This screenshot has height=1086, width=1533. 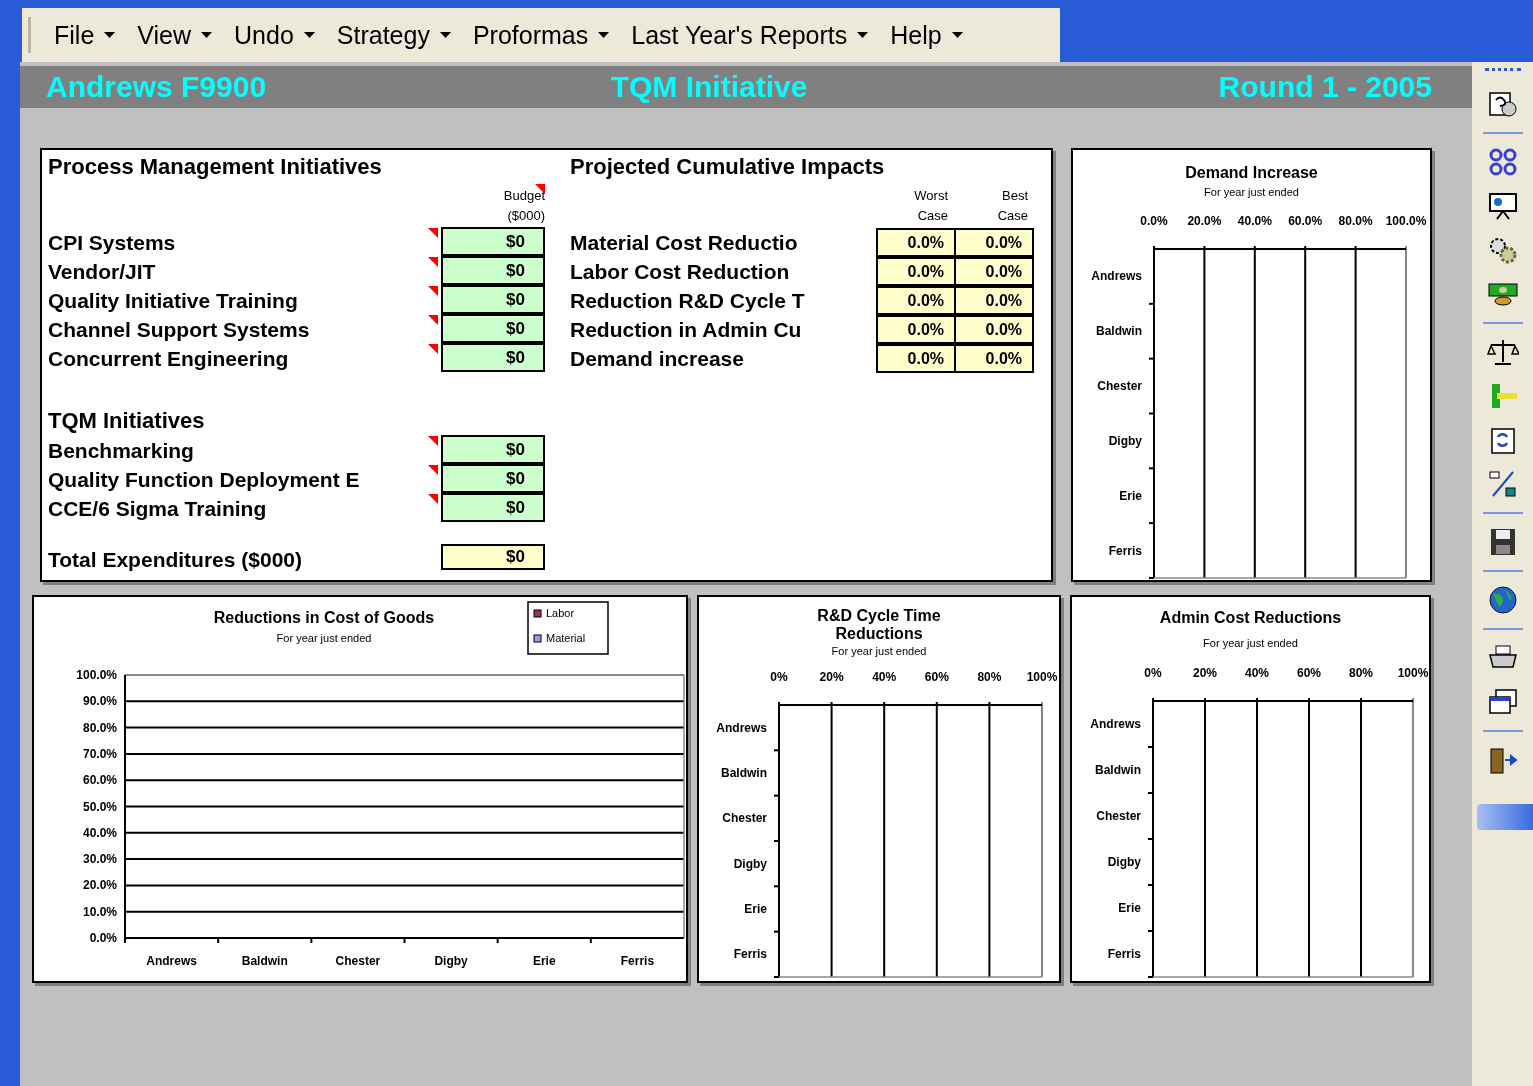 What do you see at coordinates (1361, 673) in the screenshot?
I see `axis-tick-label: 80%` at bounding box center [1361, 673].